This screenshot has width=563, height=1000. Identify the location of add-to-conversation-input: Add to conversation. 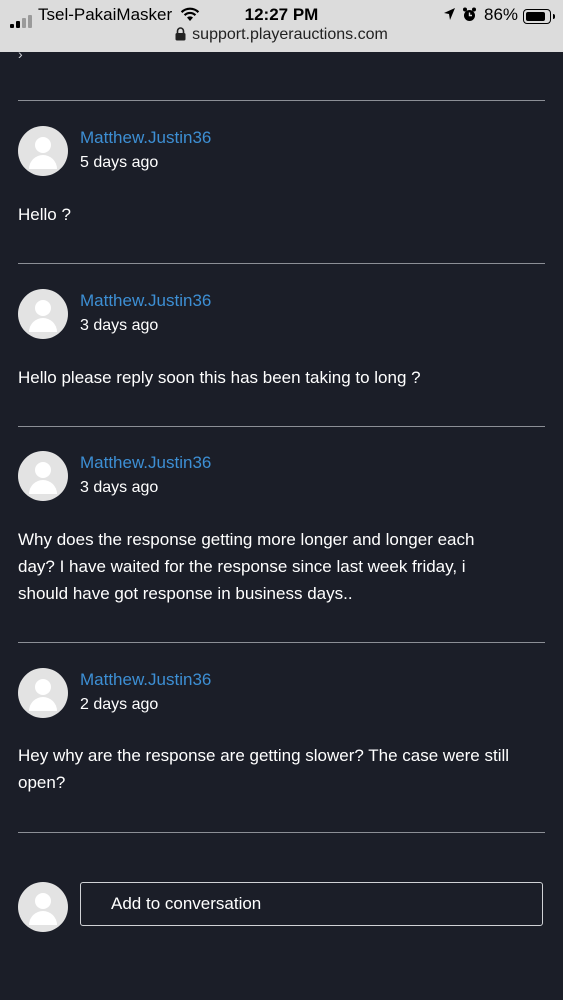
(311, 904).